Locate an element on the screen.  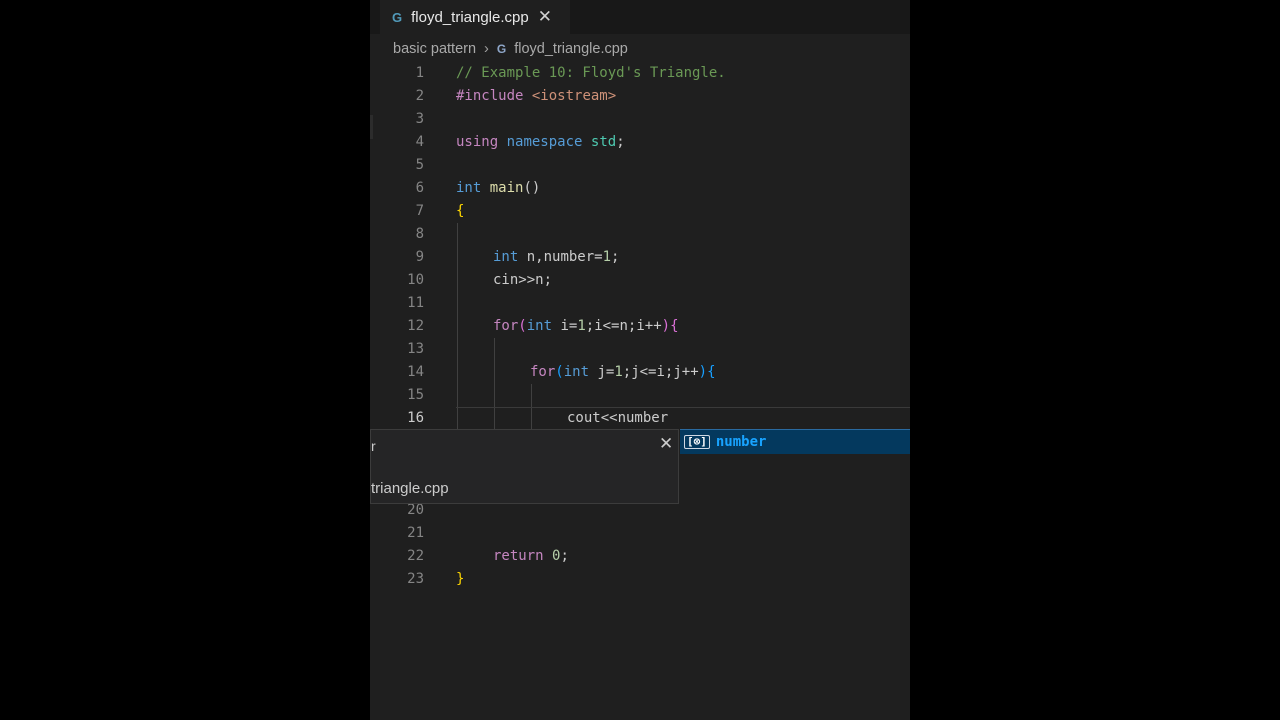
hover-peek-widget: r ✕ triangle.cpp is located at coordinates (524, 466).